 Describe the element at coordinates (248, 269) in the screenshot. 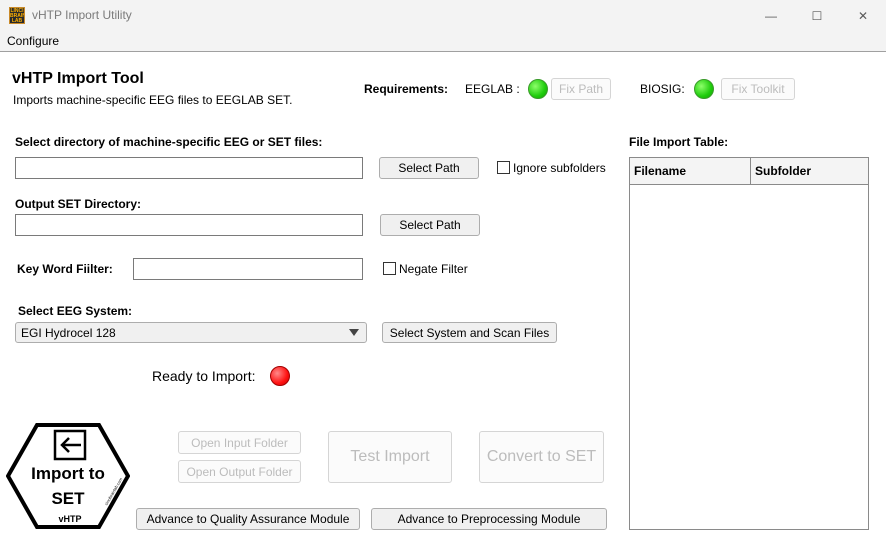

I see `keyword-filter-field` at that location.